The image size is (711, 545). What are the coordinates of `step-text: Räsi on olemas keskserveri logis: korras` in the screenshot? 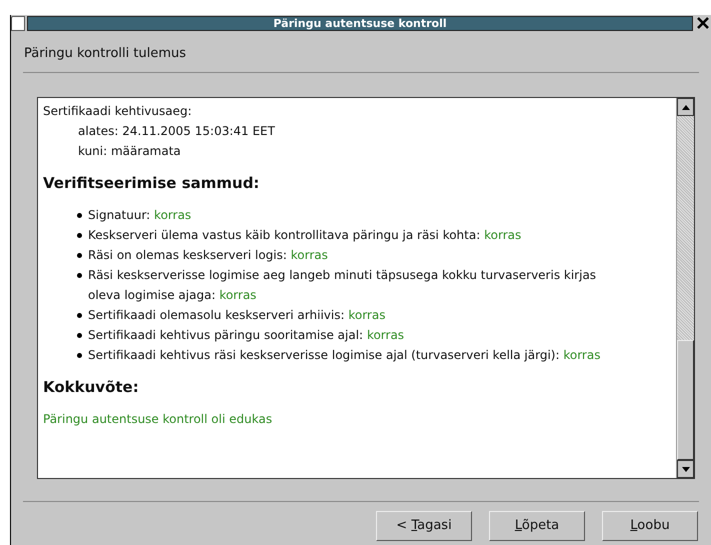 It's located at (208, 255).